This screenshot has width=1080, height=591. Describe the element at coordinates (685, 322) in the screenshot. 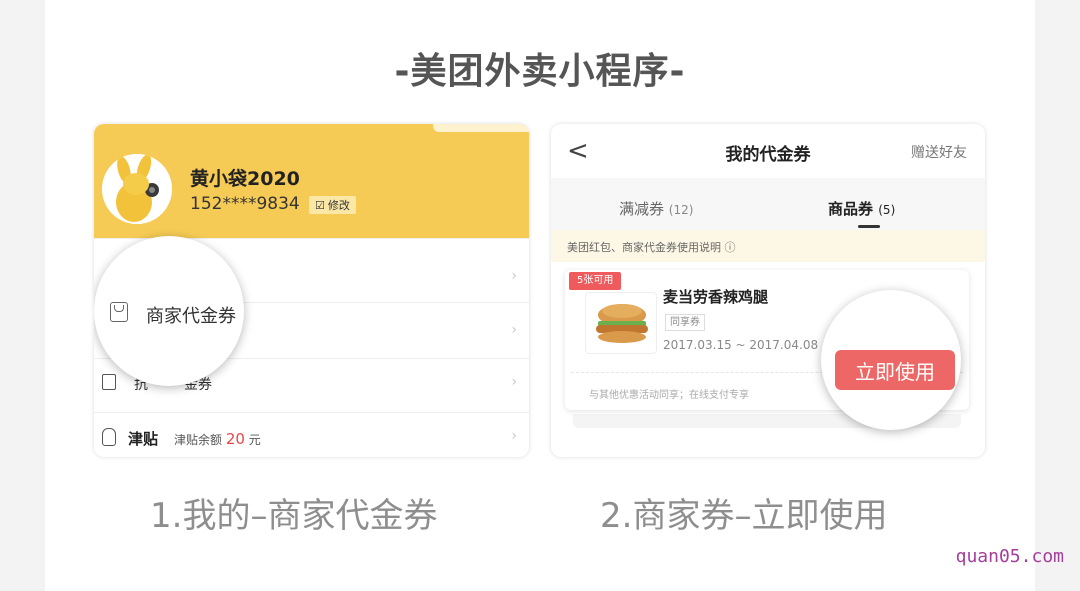

I see `coupon-tag: 同享券` at that location.